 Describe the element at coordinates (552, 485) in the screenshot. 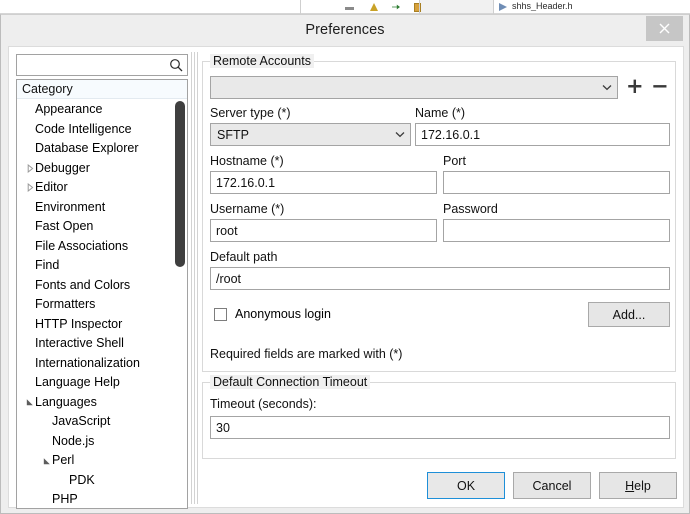

I see `cancel-button: Cancel` at that location.